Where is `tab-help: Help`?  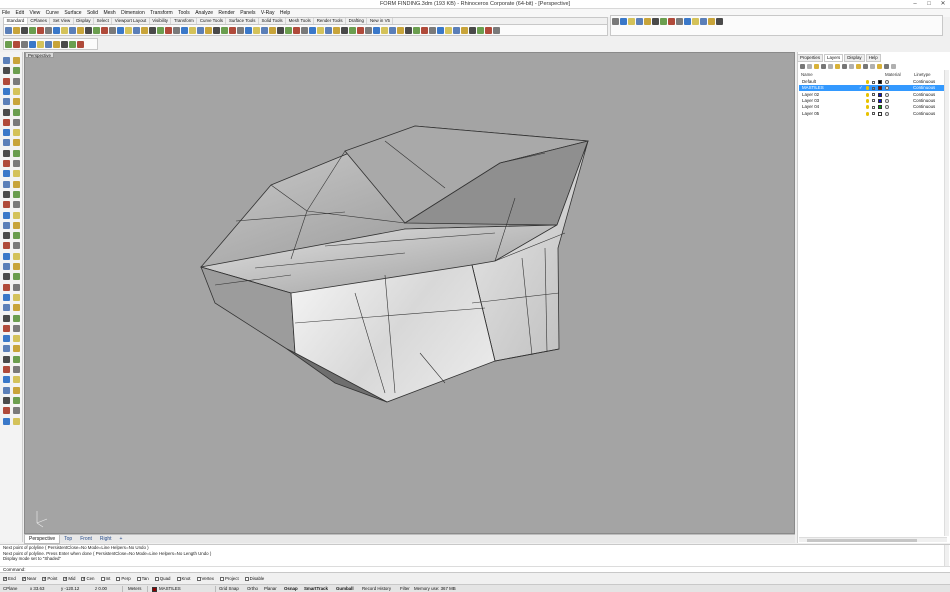 tab-help: Help is located at coordinates (873, 58).